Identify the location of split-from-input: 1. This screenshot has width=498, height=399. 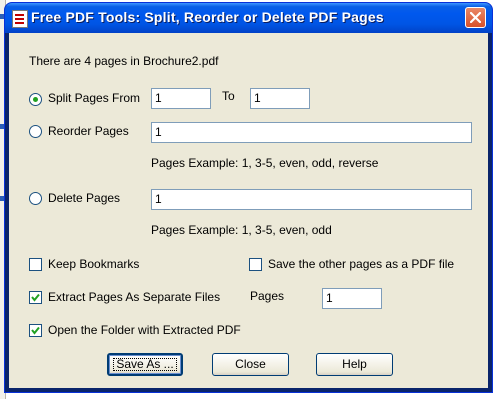
(181, 98).